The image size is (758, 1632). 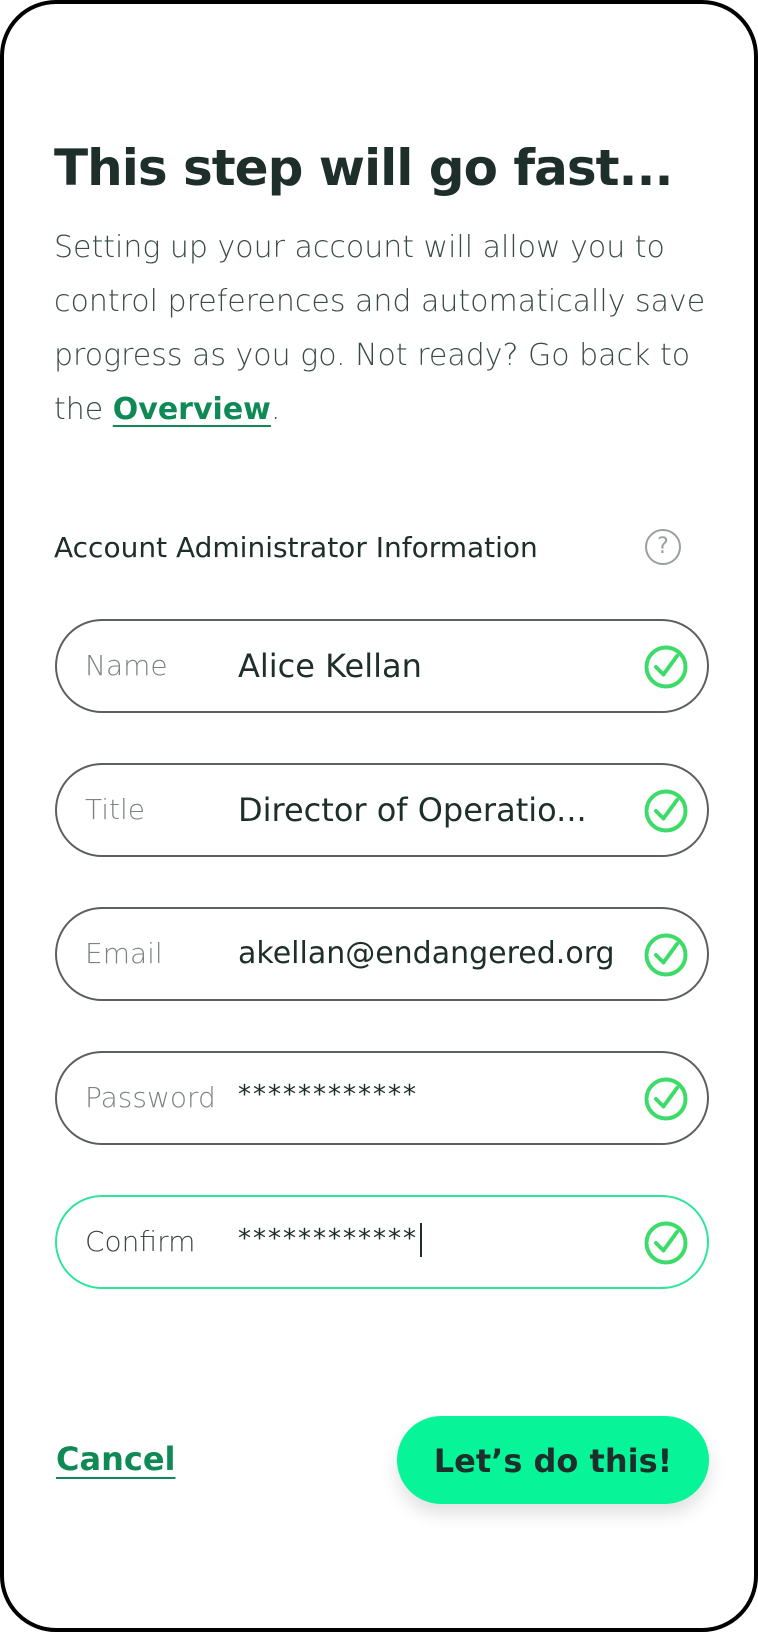 What do you see at coordinates (140, 1241) in the screenshot?
I see `confirm-field-label: Confirm` at bounding box center [140, 1241].